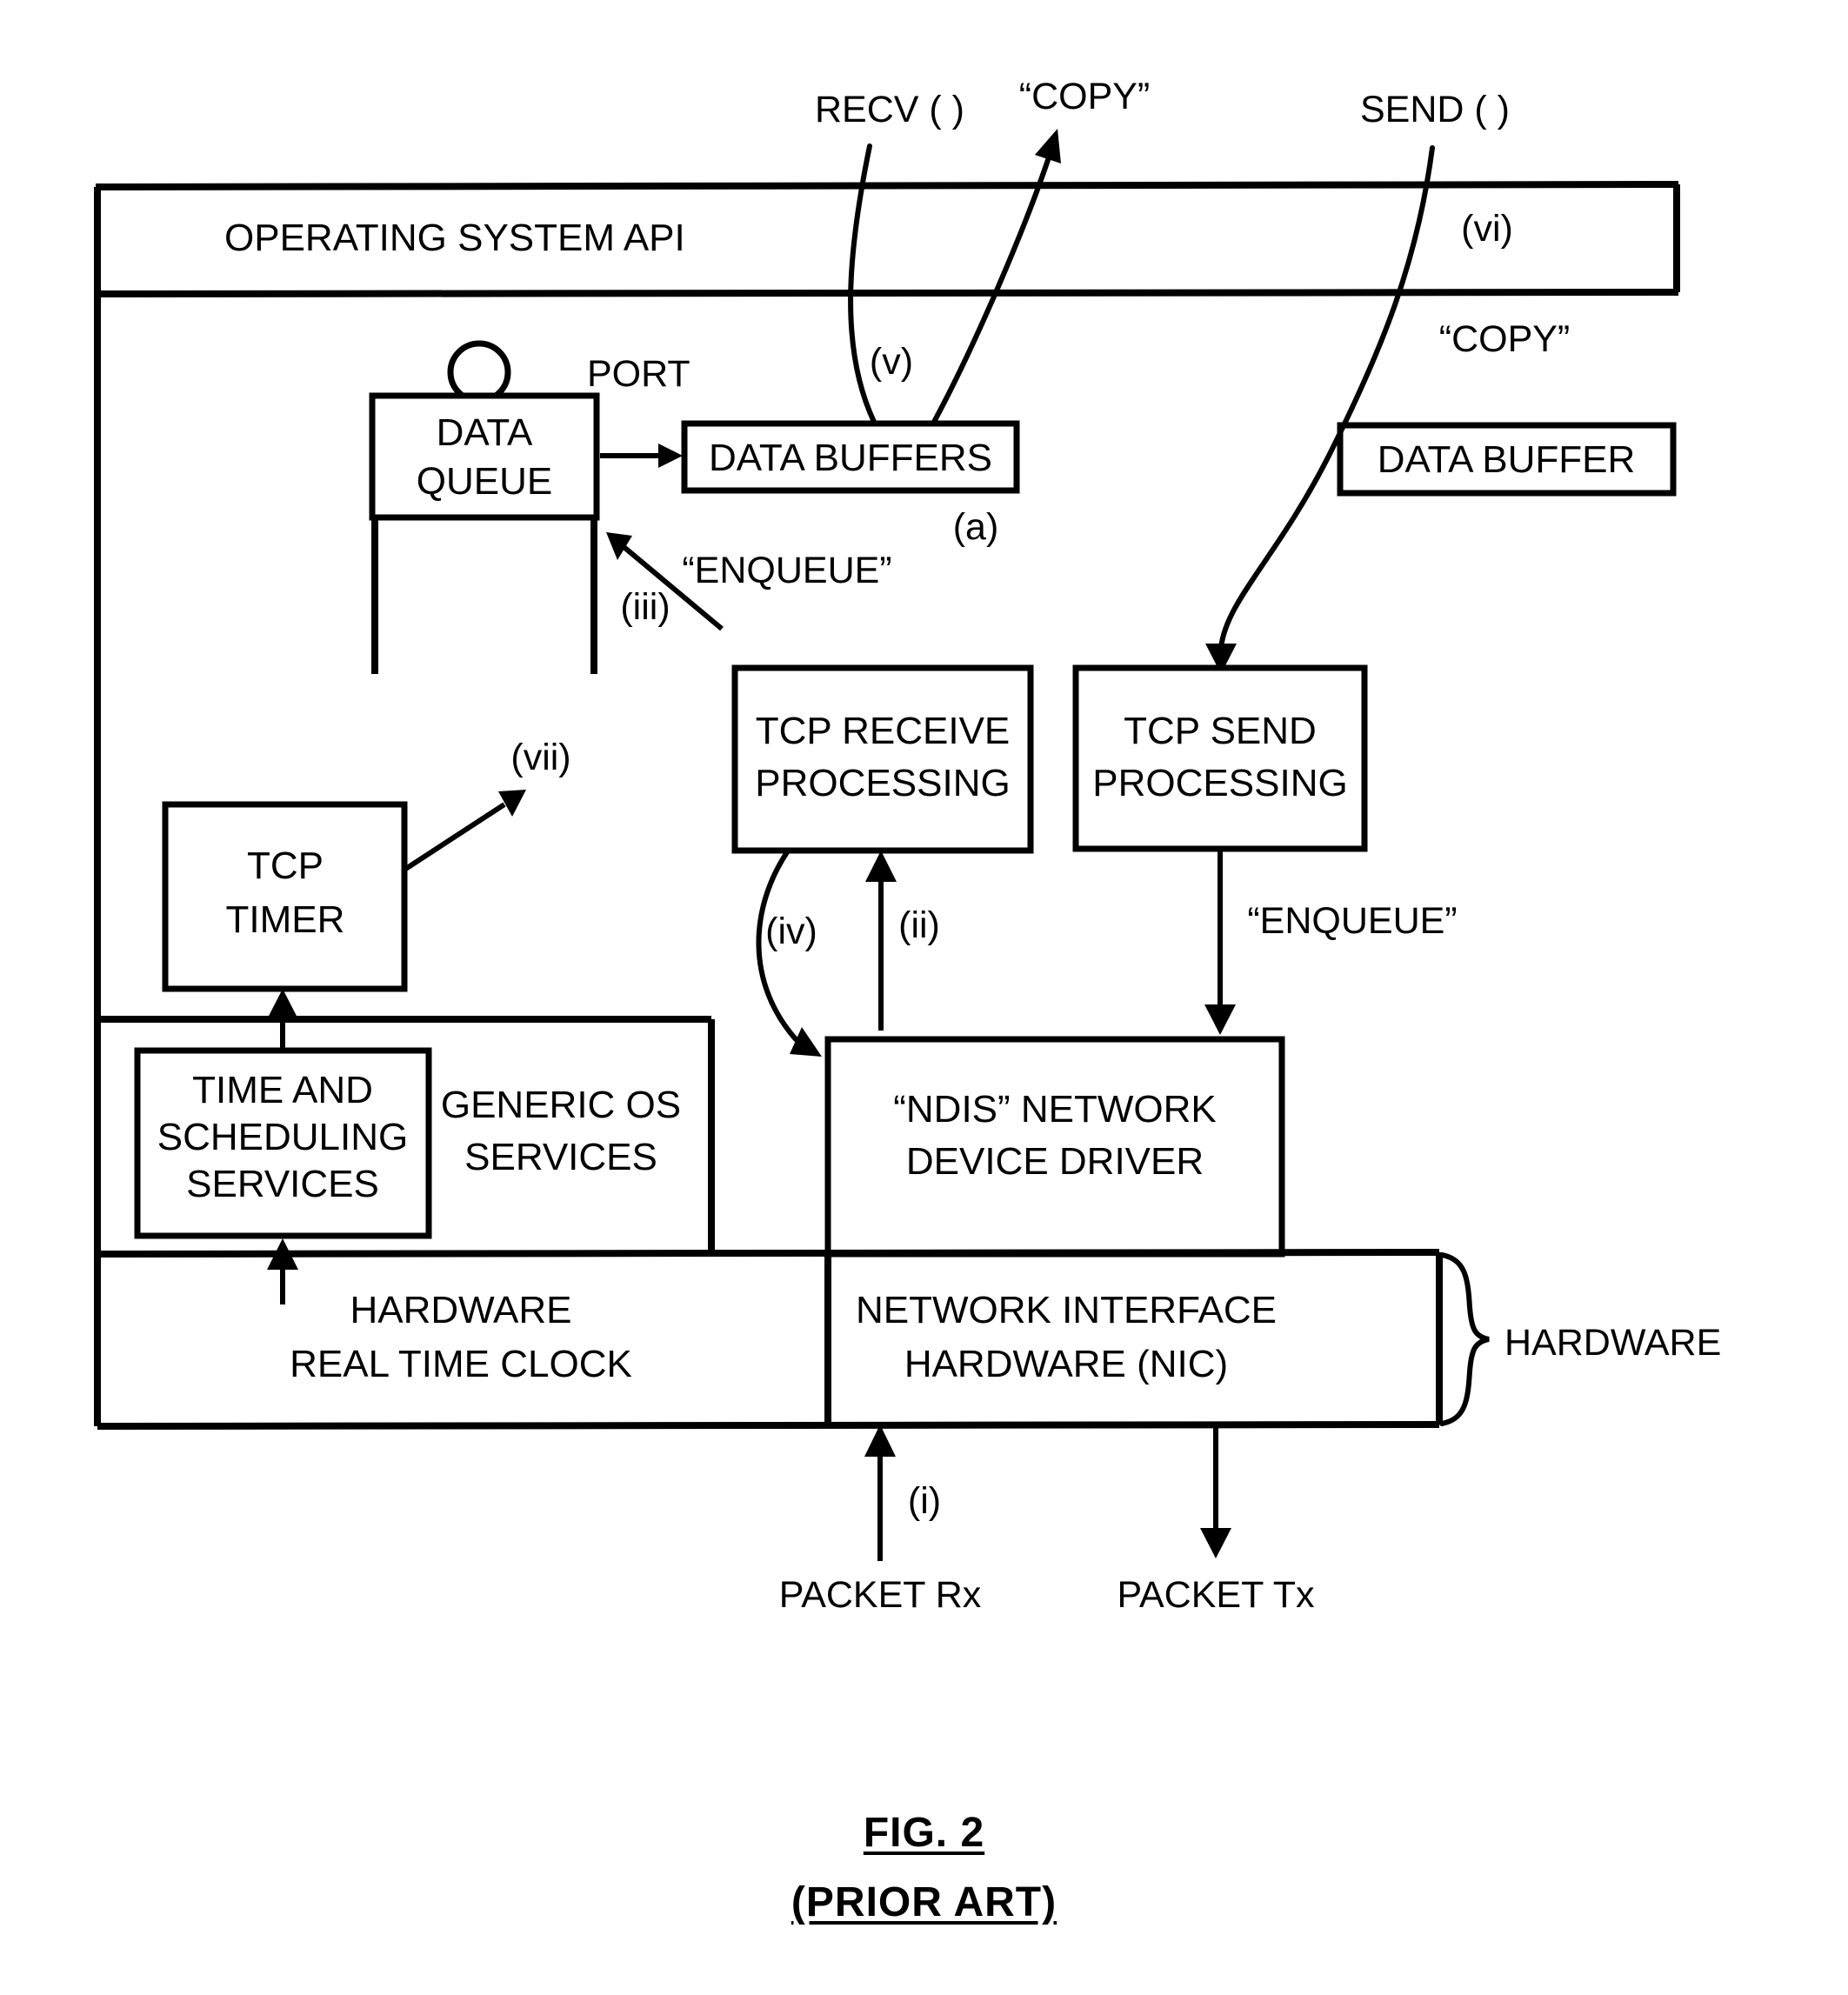  I want to click on copy-top-label: “COPY”, so click(1085, 96).